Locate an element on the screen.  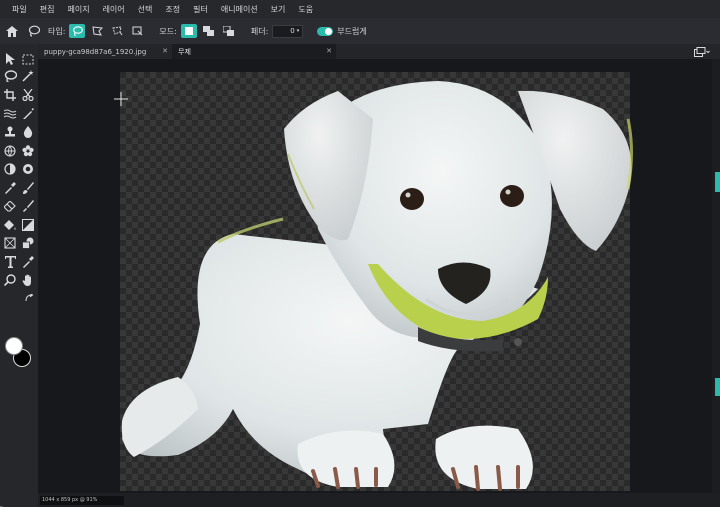
zoom-icon is located at coordinates (10, 280).